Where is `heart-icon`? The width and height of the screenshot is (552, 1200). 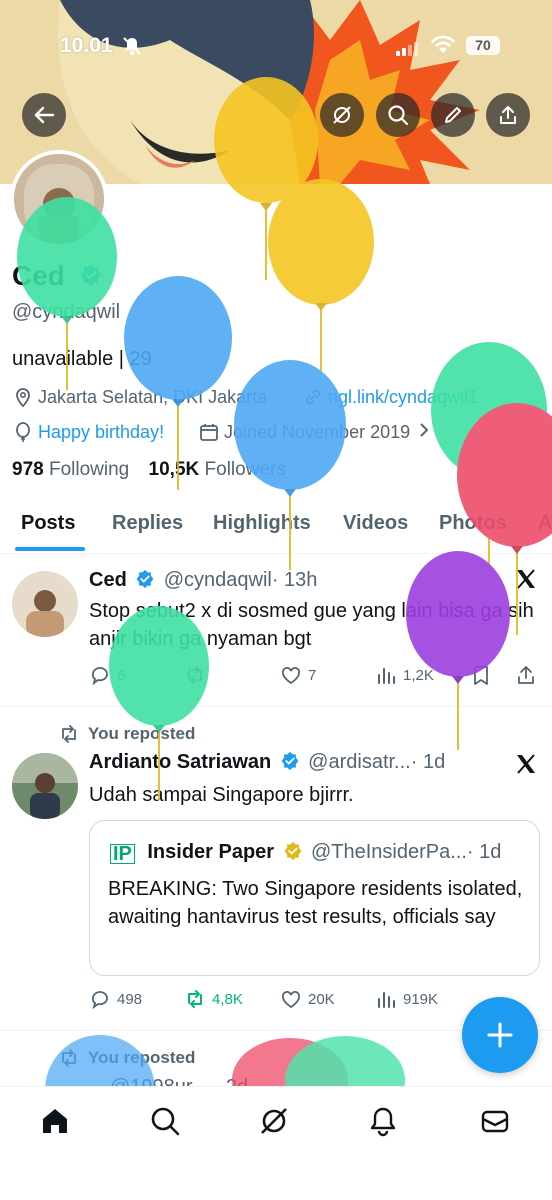
heart-icon is located at coordinates (291, 1000).